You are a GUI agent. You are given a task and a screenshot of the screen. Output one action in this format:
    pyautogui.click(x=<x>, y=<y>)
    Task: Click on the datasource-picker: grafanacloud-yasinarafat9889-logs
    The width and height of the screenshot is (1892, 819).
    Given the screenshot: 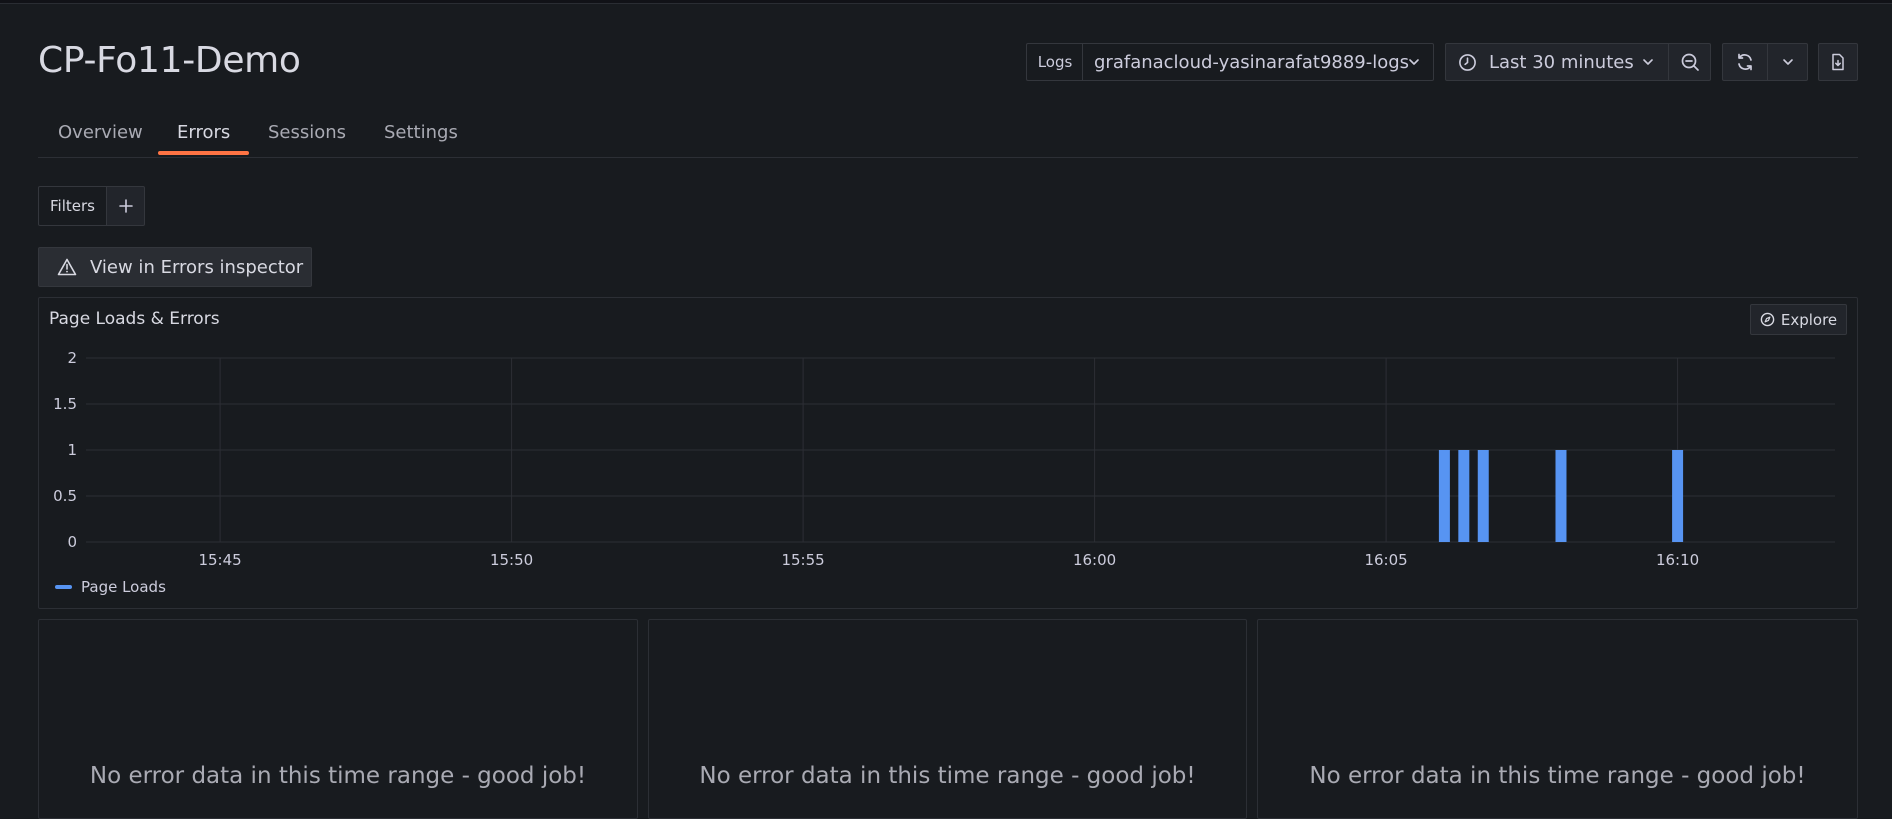 What is the action you would take?
    pyautogui.click(x=1258, y=62)
    